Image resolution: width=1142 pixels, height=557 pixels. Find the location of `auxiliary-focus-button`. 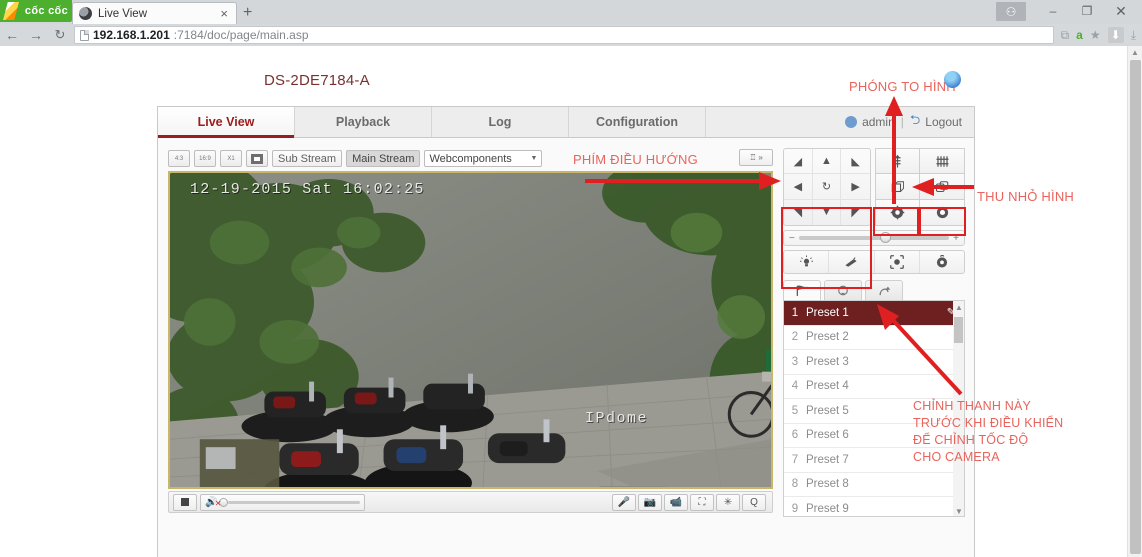

auxiliary-focus-button is located at coordinates (897, 262).